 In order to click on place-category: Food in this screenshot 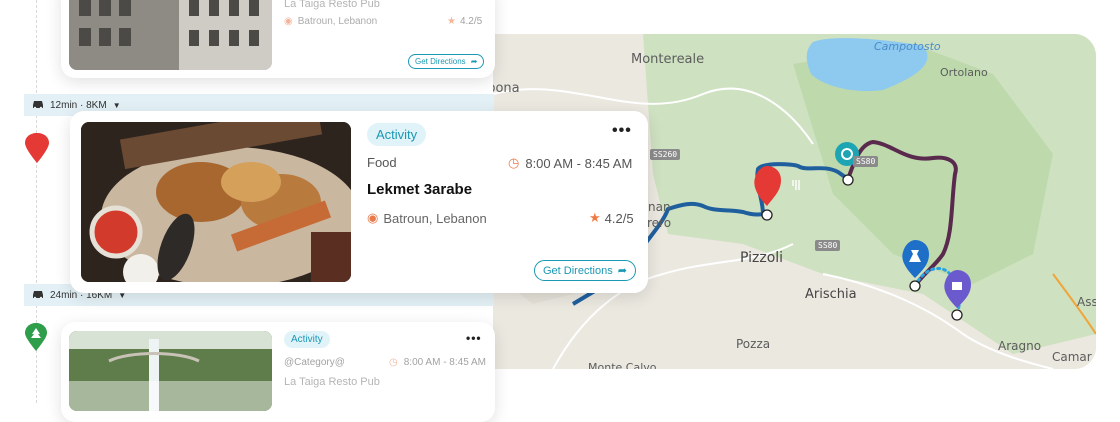, I will do `click(382, 162)`.